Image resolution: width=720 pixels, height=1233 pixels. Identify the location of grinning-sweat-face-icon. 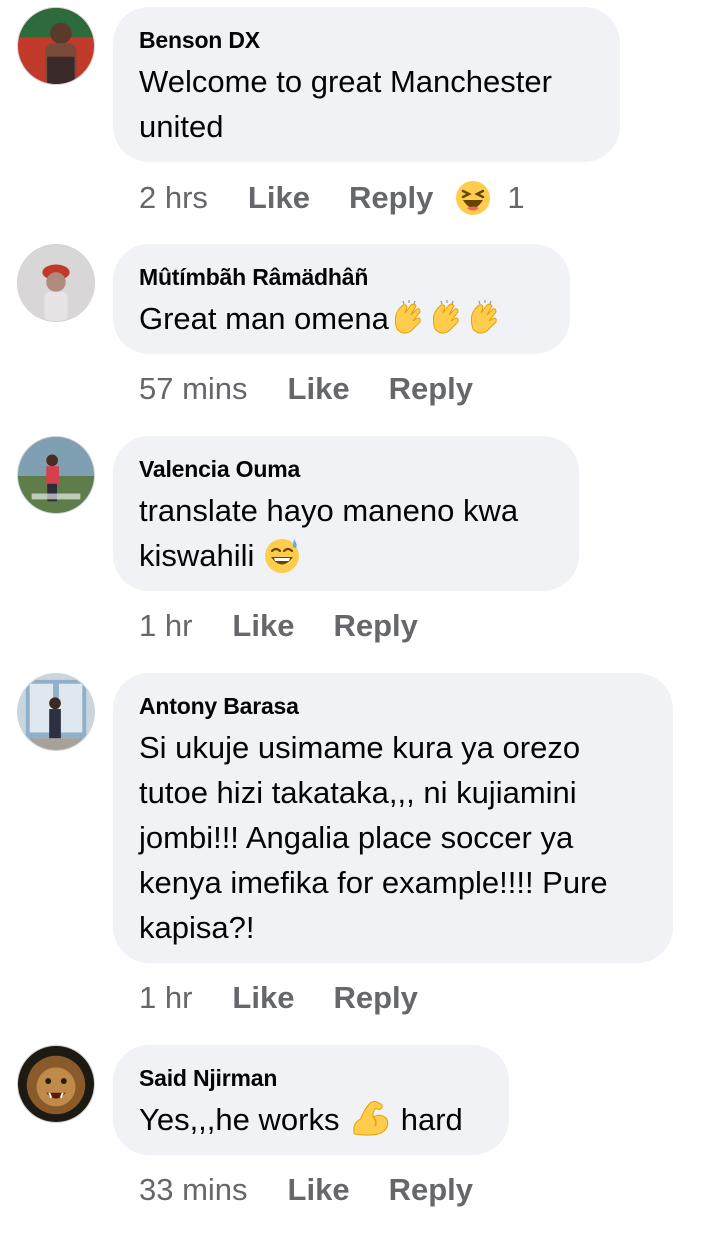
(282, 556).